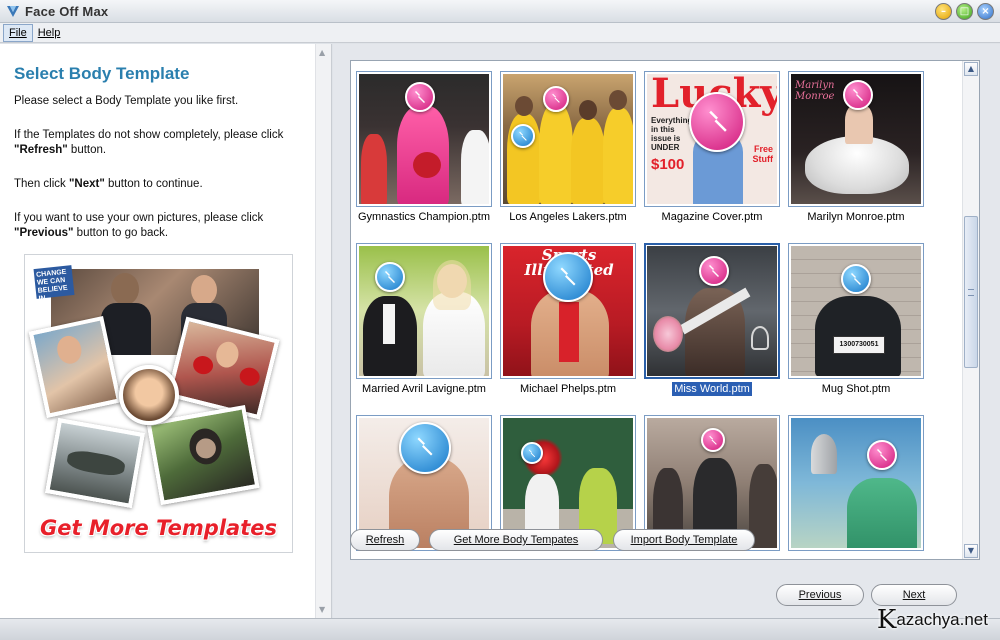 This screenshot has height=640, width=1000. Describe the element at coordinates (102, 73) in the screenshot. I see `panel-title: Select Body Template` at that location.